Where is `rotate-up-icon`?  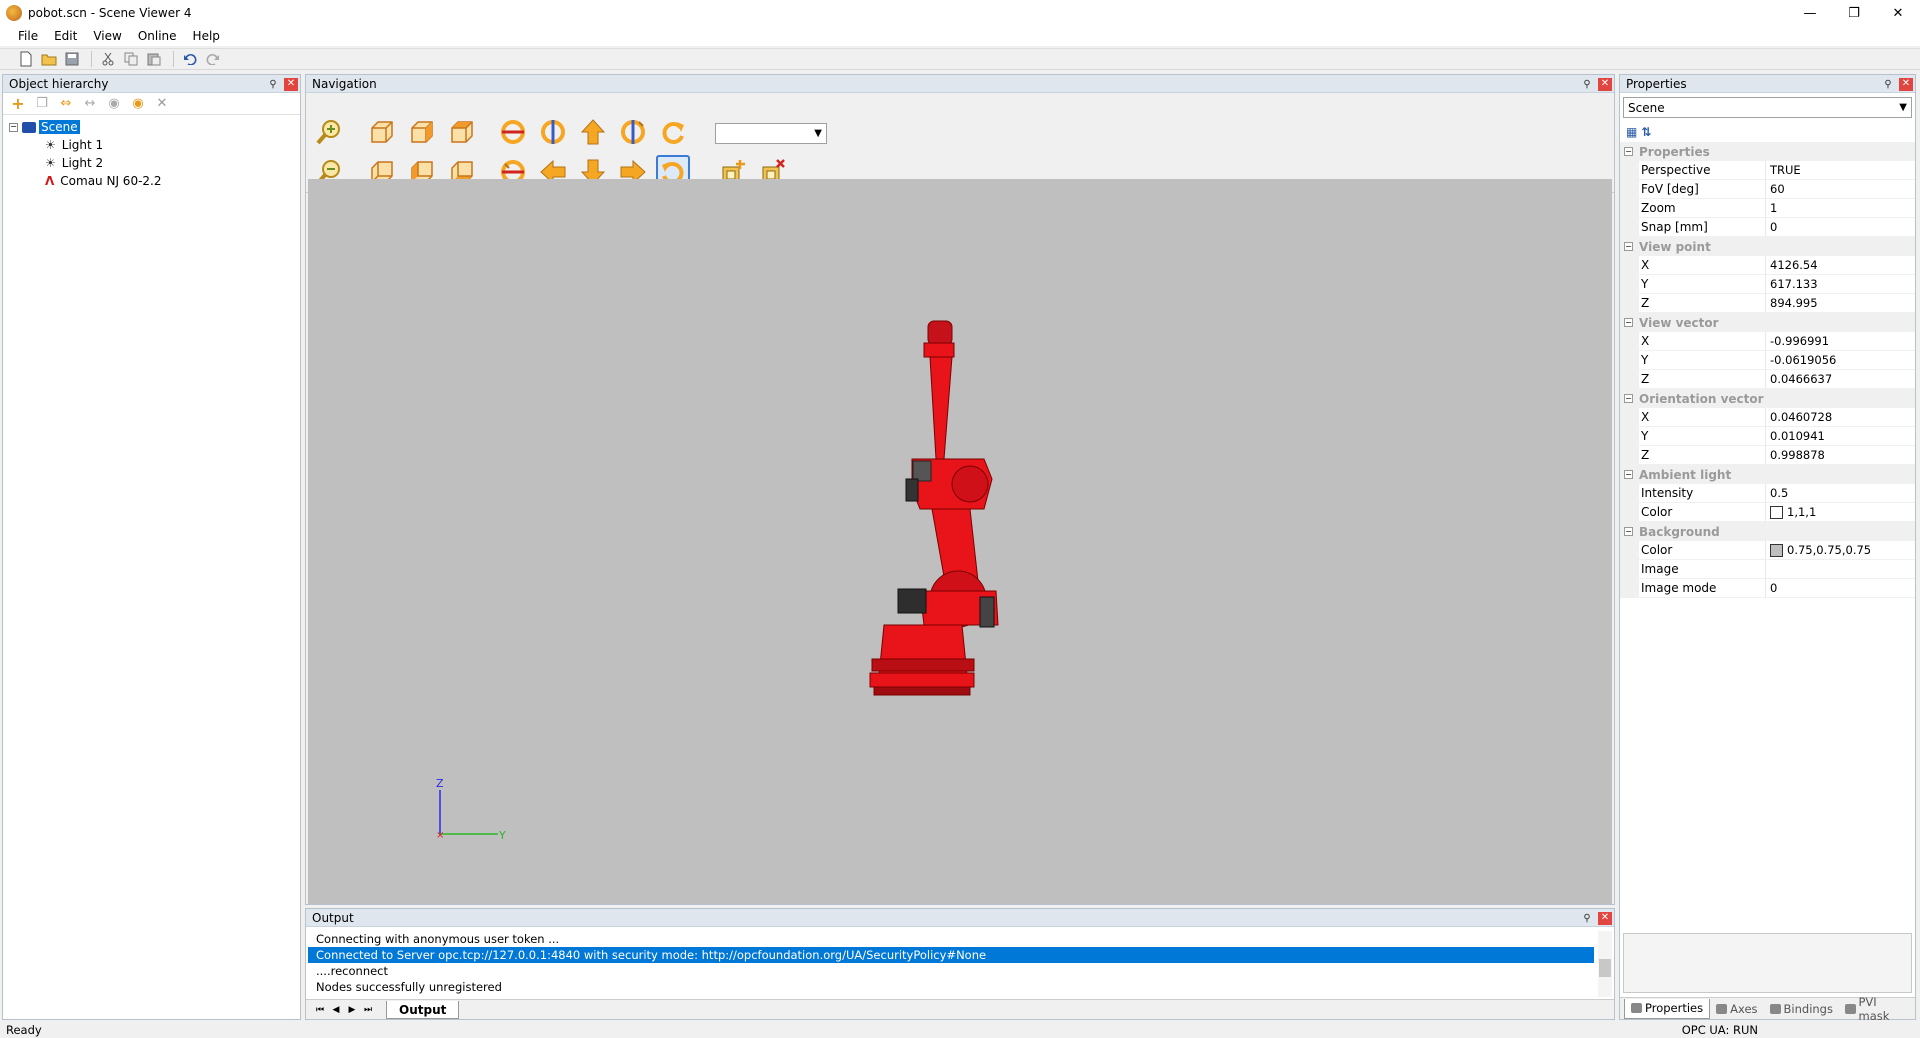 rotate-up-icon is located at coordinates (633, 132).